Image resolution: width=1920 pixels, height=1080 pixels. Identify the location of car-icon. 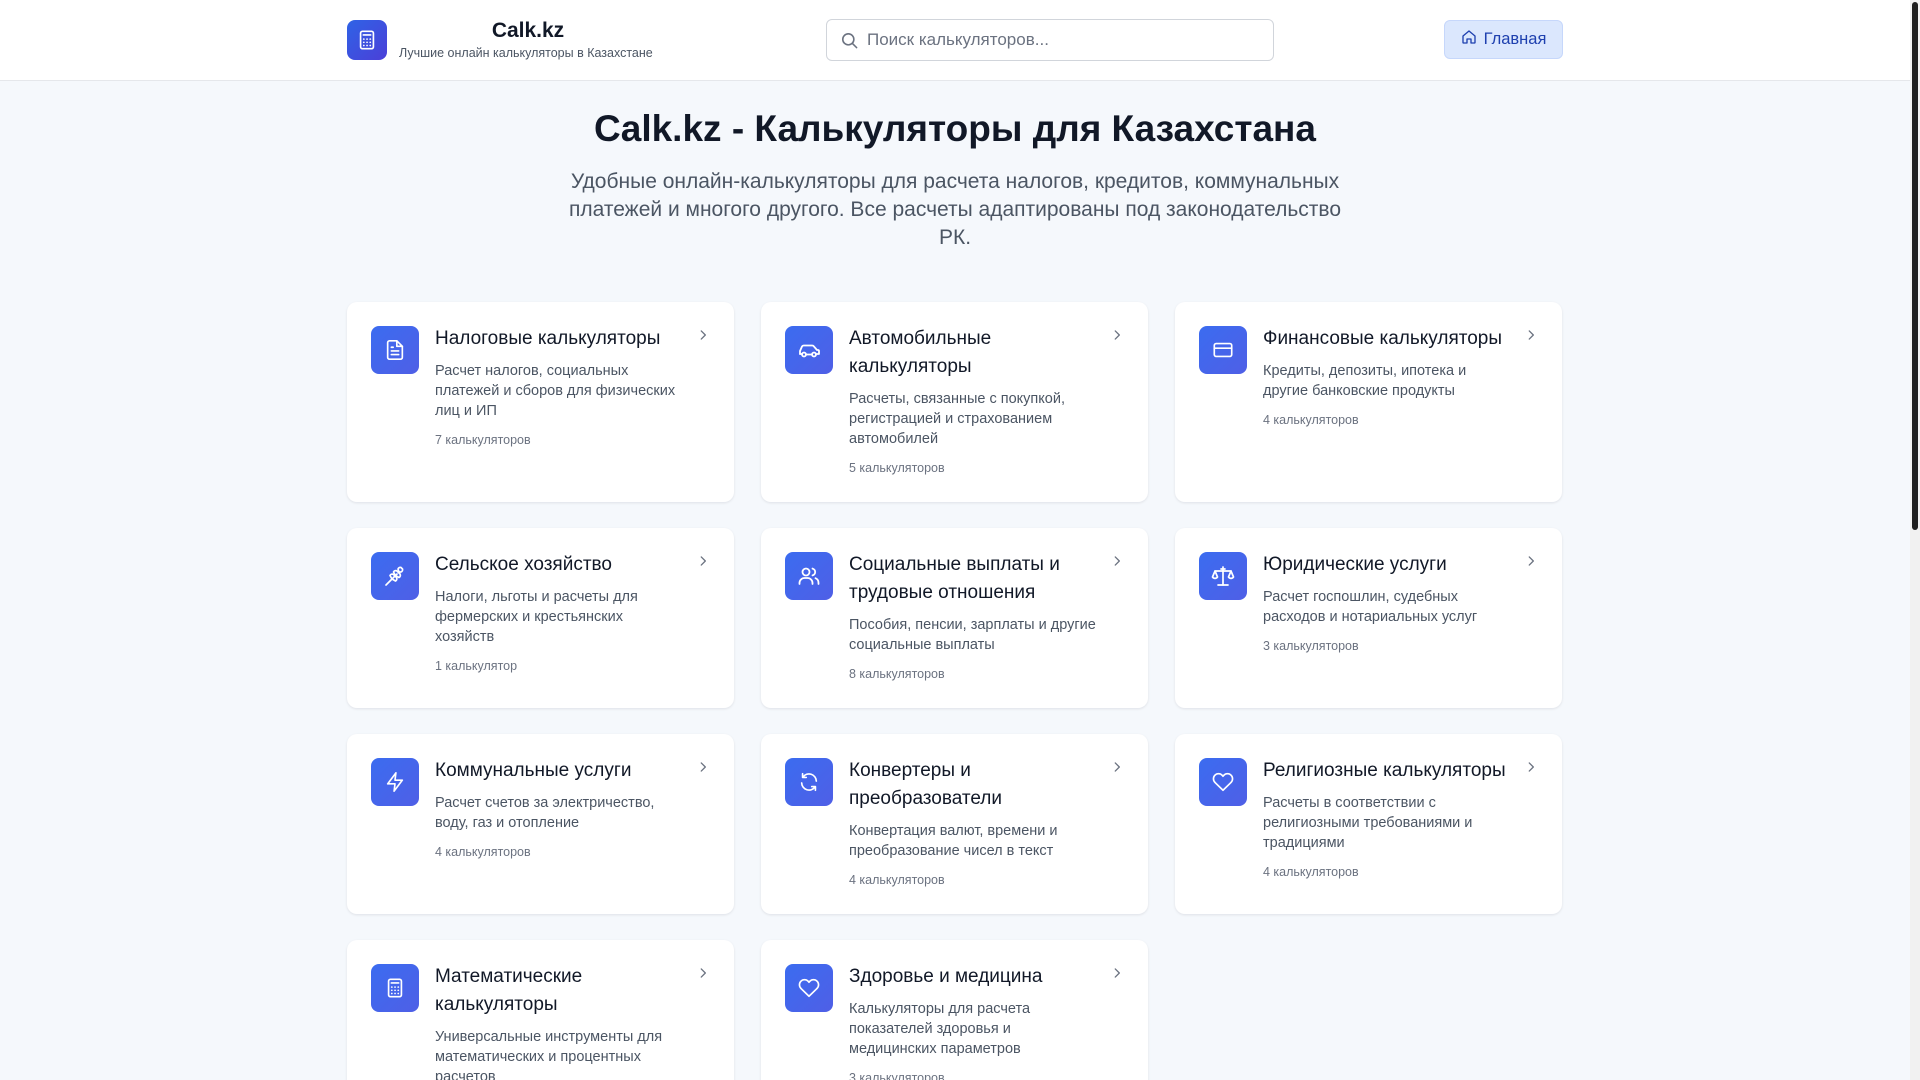
(809, 350).